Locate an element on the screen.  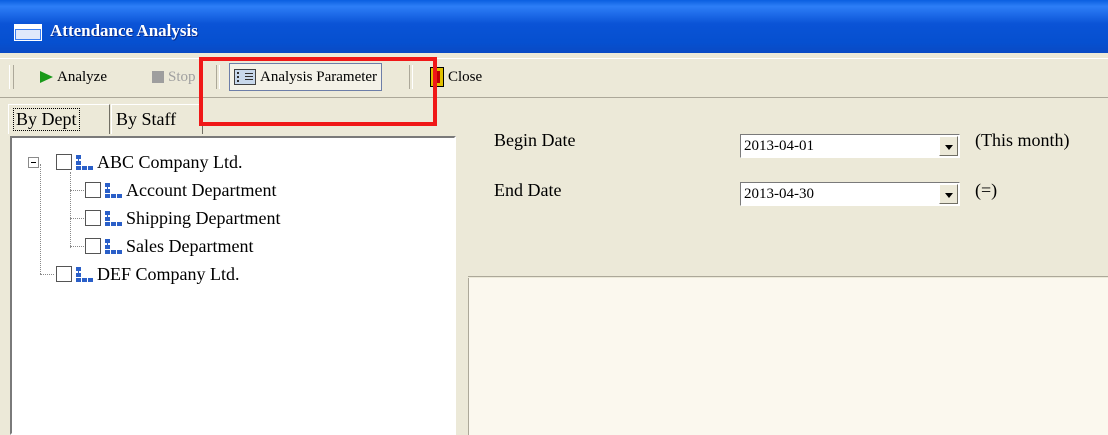
tree-node: ABC Company Ltd. is located at coordinates (149, 162).